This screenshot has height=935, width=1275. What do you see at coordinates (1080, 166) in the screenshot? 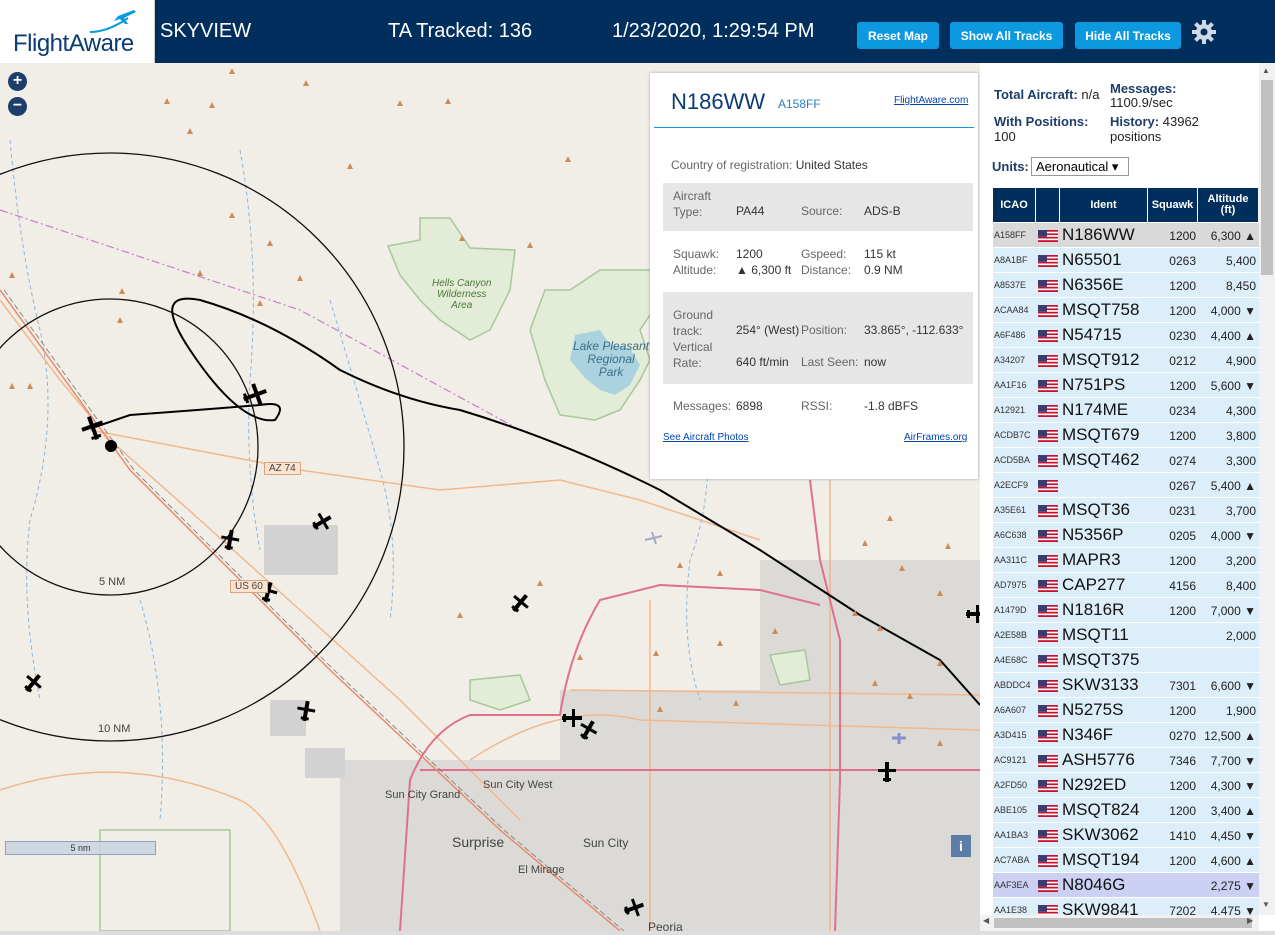
I see `units-select: Aeronautical ▾` at bounding box center [1080, 166].